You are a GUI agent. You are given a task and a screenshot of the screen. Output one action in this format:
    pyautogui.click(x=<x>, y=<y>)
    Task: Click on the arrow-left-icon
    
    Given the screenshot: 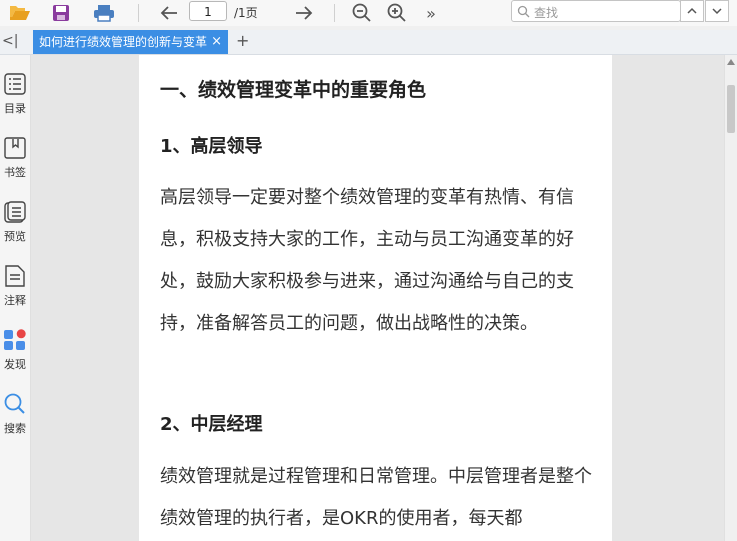 What is the action you would take?
    pyautogui.click(x=169, y=13)
    